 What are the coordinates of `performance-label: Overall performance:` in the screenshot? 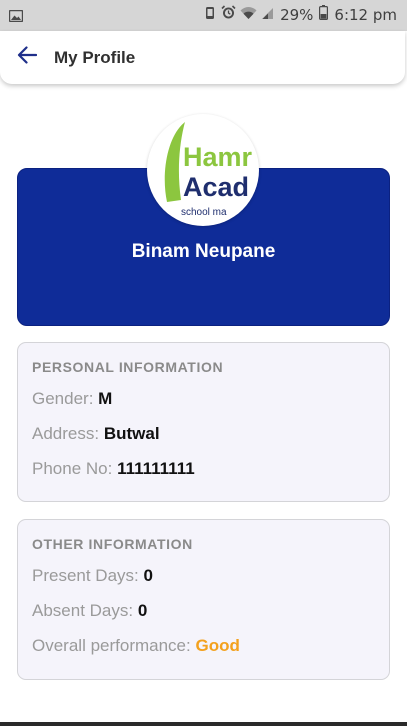 It's located at (111, 645).